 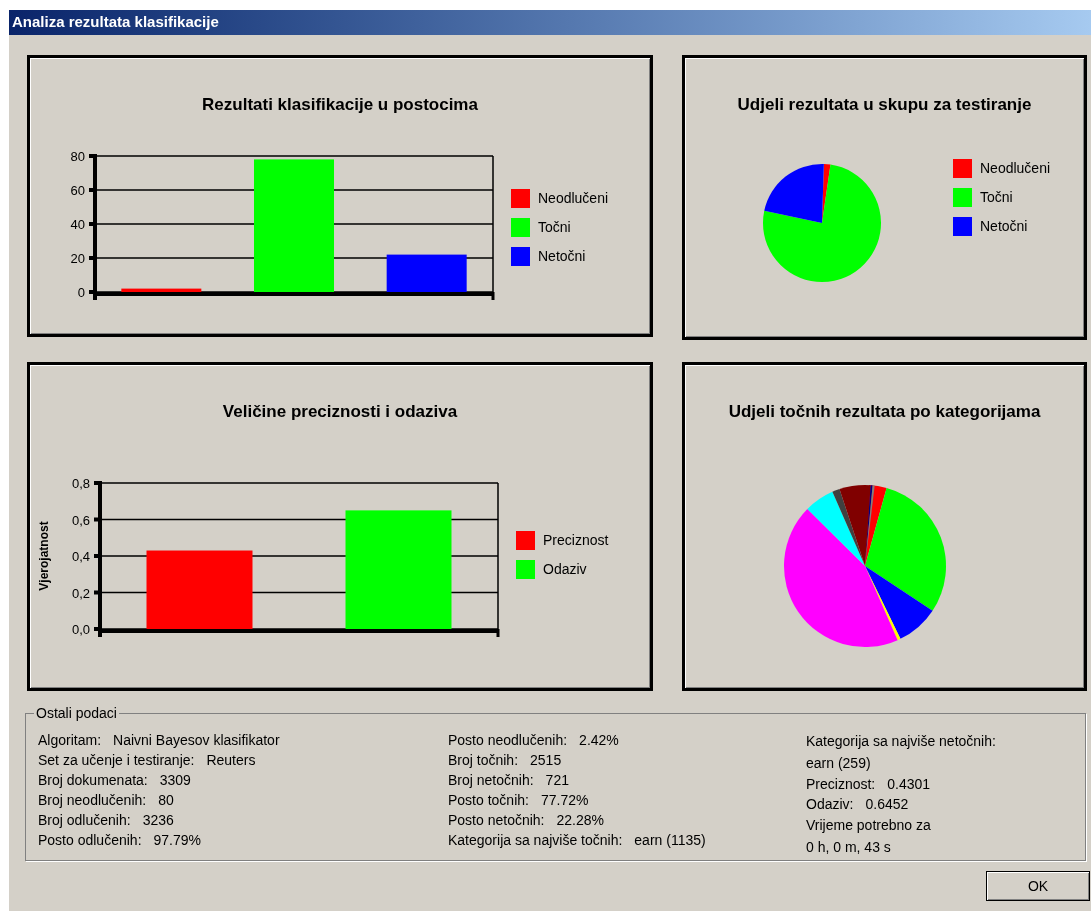 I want to click on tick-label: 20, so click(x=77, y=258).